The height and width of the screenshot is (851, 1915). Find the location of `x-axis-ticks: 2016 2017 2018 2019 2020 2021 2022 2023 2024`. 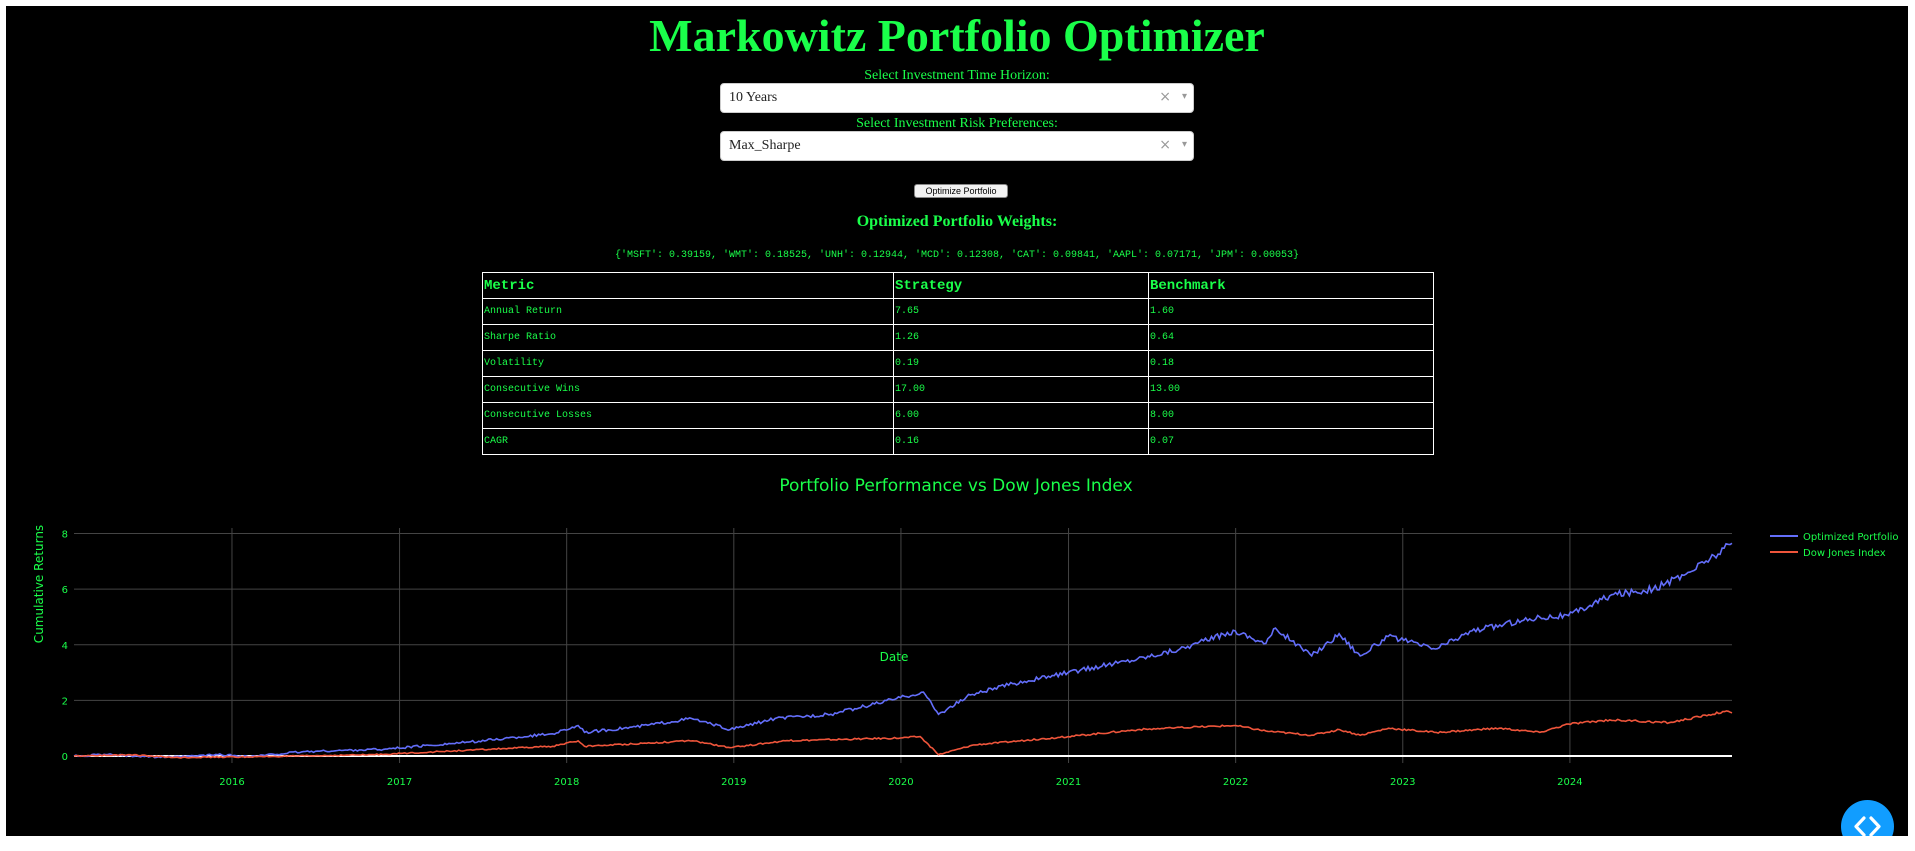

x-axis-ticks: 2016 2017 2018 2019 2020 2021 2022 2023 2024 is located at coordinates (900, 782).